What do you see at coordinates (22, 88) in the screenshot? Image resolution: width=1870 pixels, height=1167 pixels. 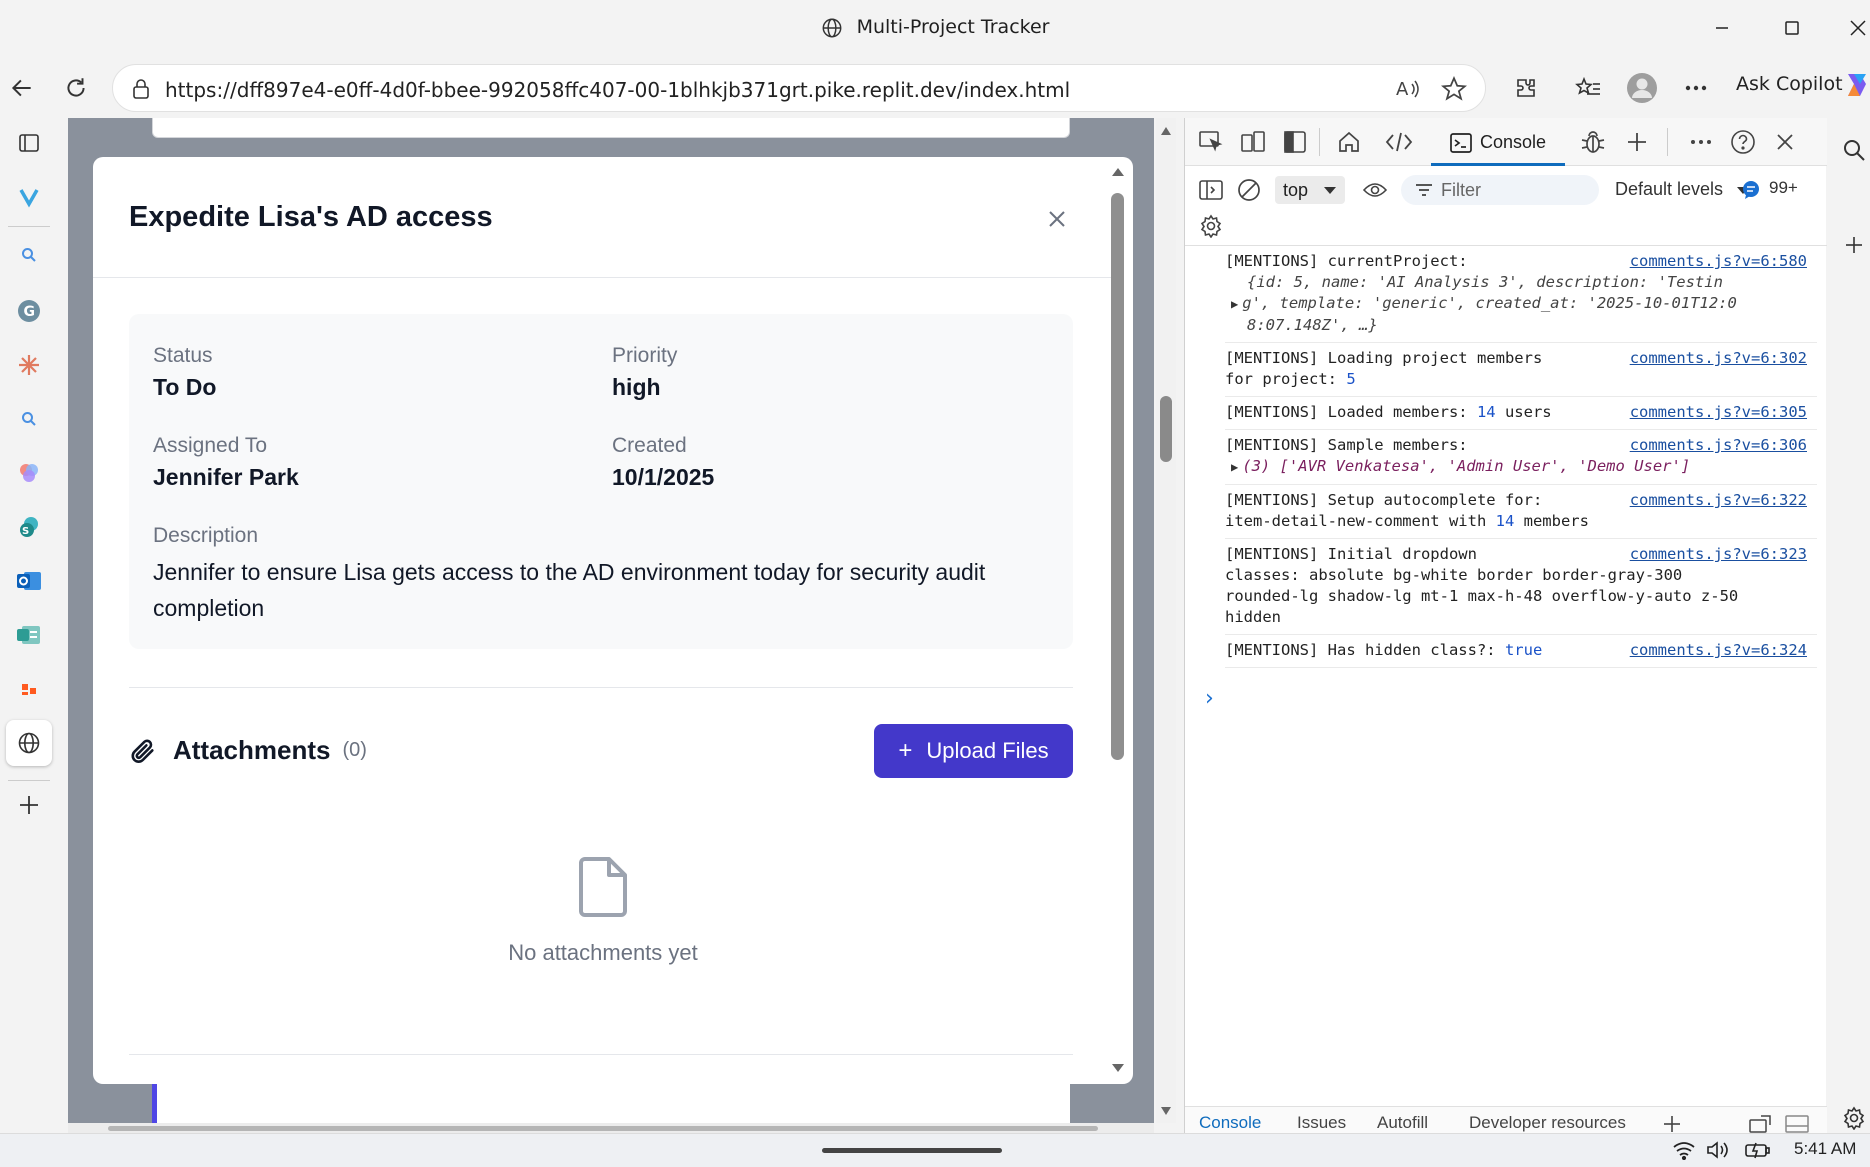 I see `back-button` at bounding box center [22, 88].